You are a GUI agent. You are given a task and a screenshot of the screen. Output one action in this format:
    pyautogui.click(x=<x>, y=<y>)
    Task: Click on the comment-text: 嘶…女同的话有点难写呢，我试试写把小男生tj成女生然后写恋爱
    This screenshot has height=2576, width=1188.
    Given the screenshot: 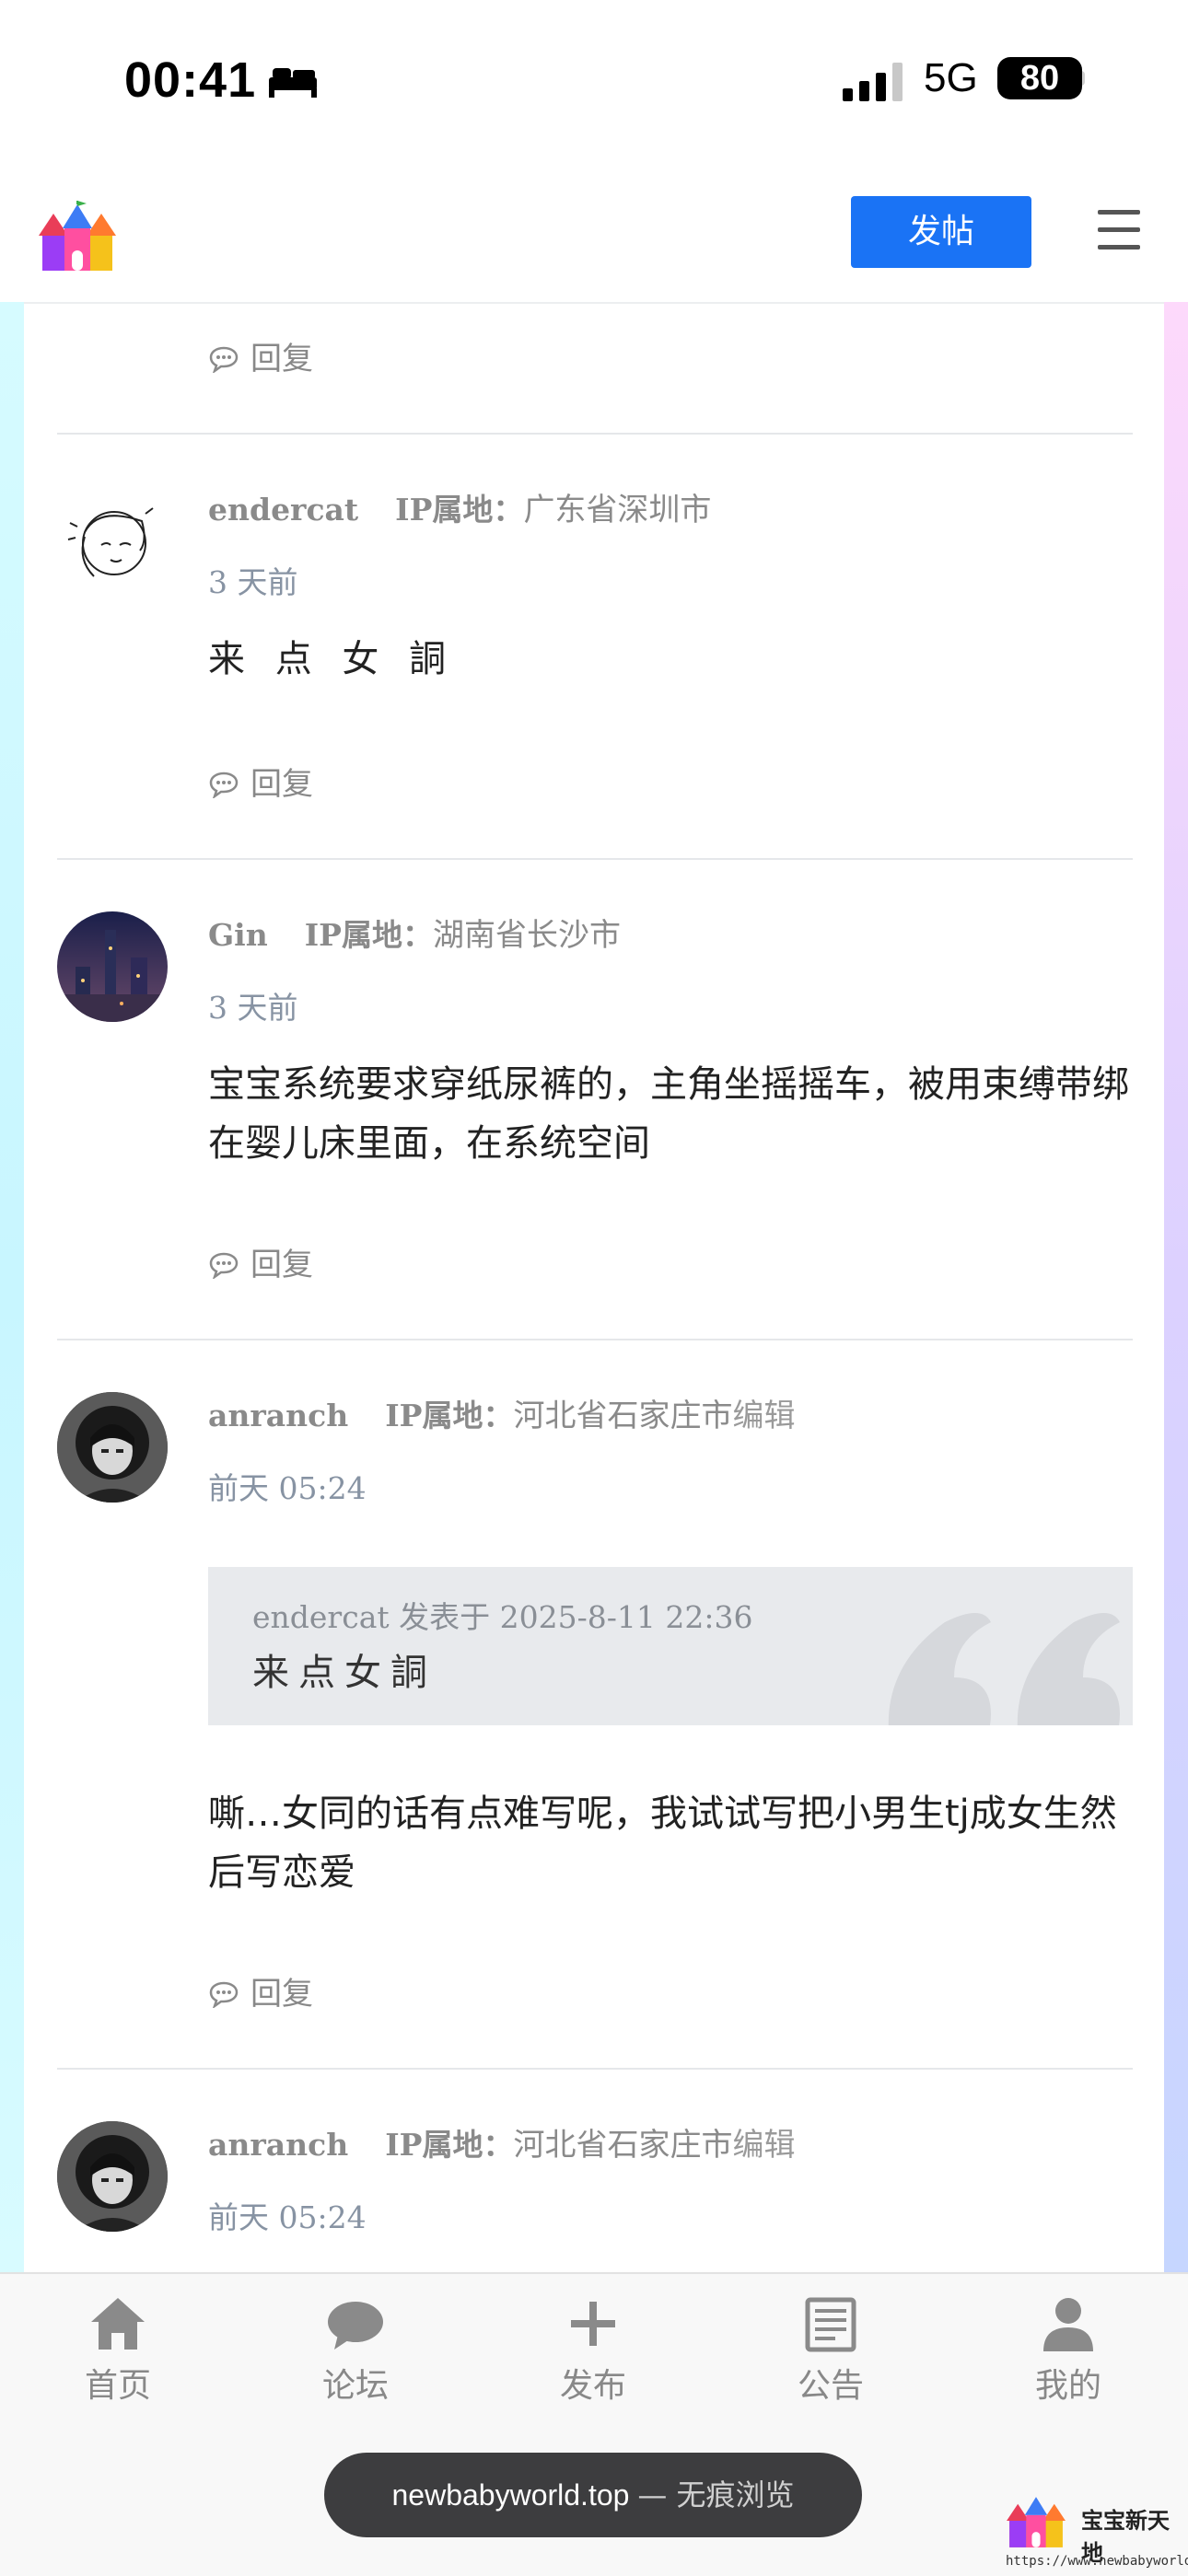 What is the action you would take?
    pyautogui.click(x=662, y=1843)
    